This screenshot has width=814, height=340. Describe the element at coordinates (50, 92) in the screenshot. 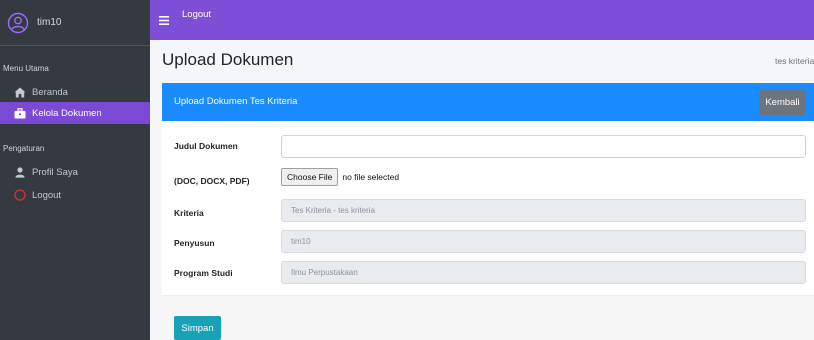

I see `sidebar-item-label: Beranda` at that location.